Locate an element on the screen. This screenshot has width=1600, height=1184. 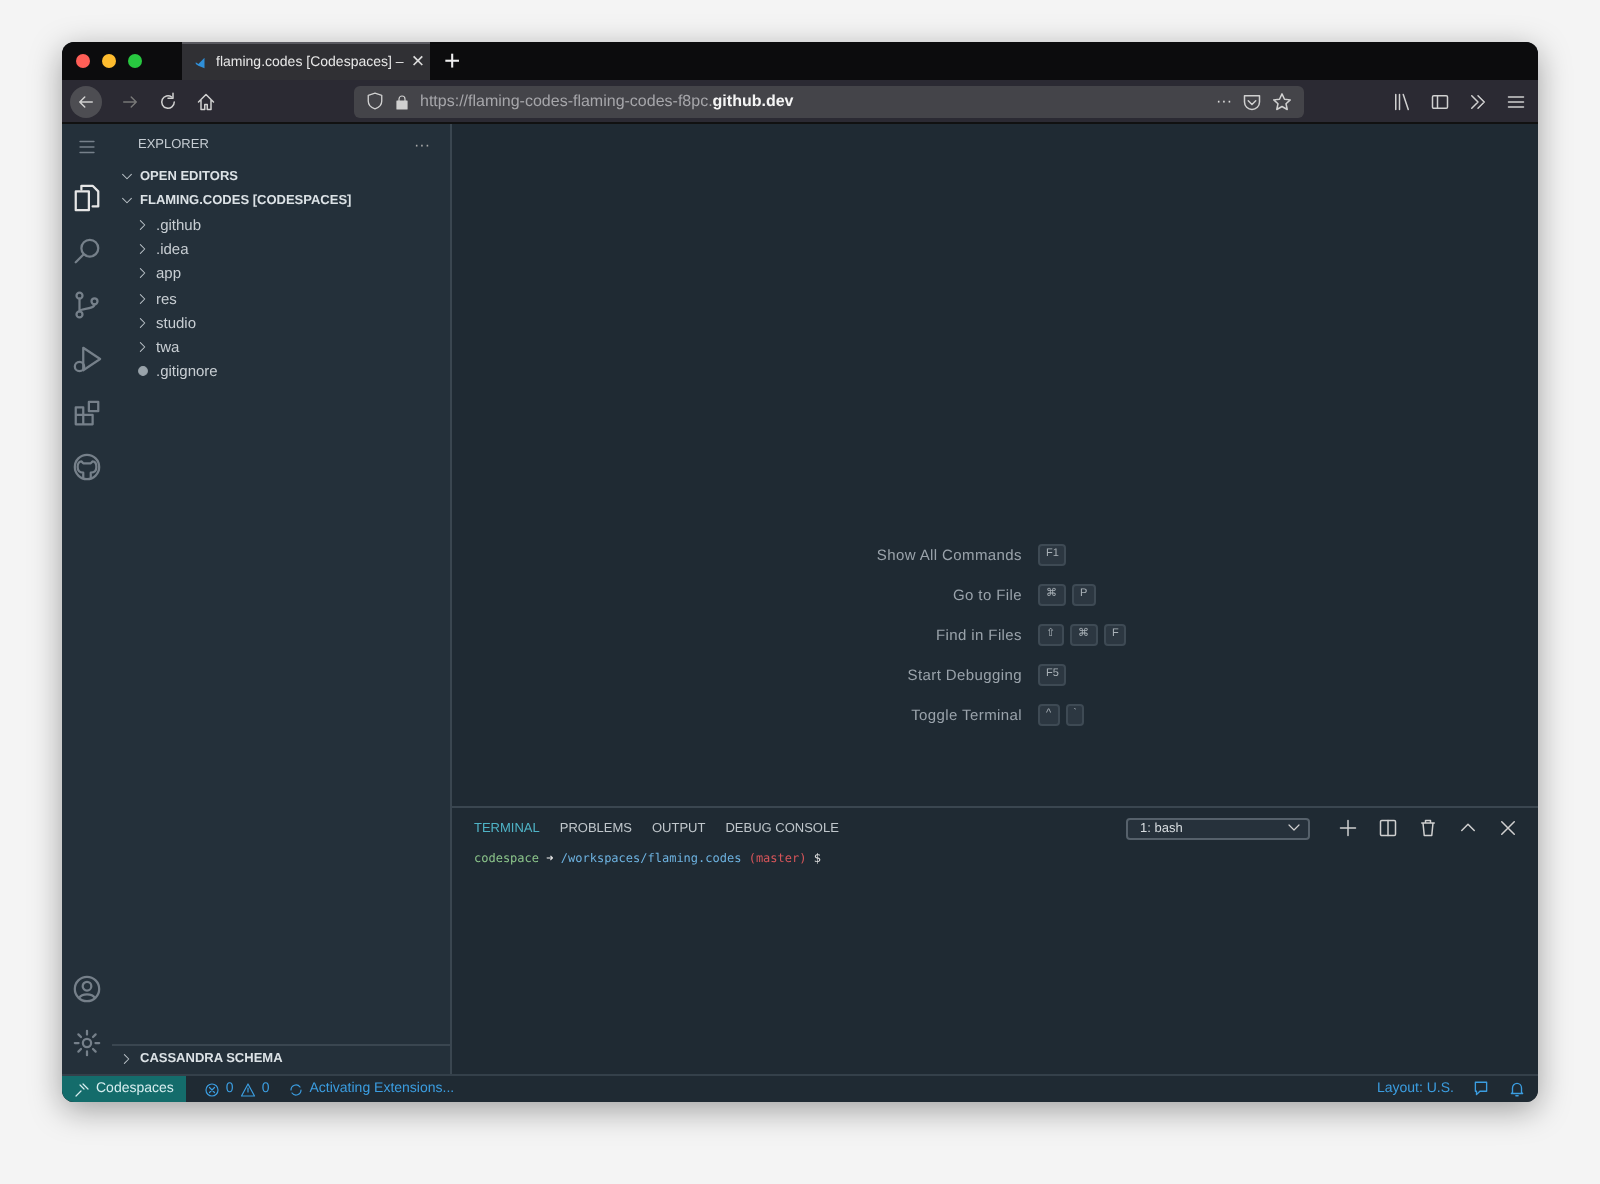
remote-icon is located at coordinates (82, 1089).